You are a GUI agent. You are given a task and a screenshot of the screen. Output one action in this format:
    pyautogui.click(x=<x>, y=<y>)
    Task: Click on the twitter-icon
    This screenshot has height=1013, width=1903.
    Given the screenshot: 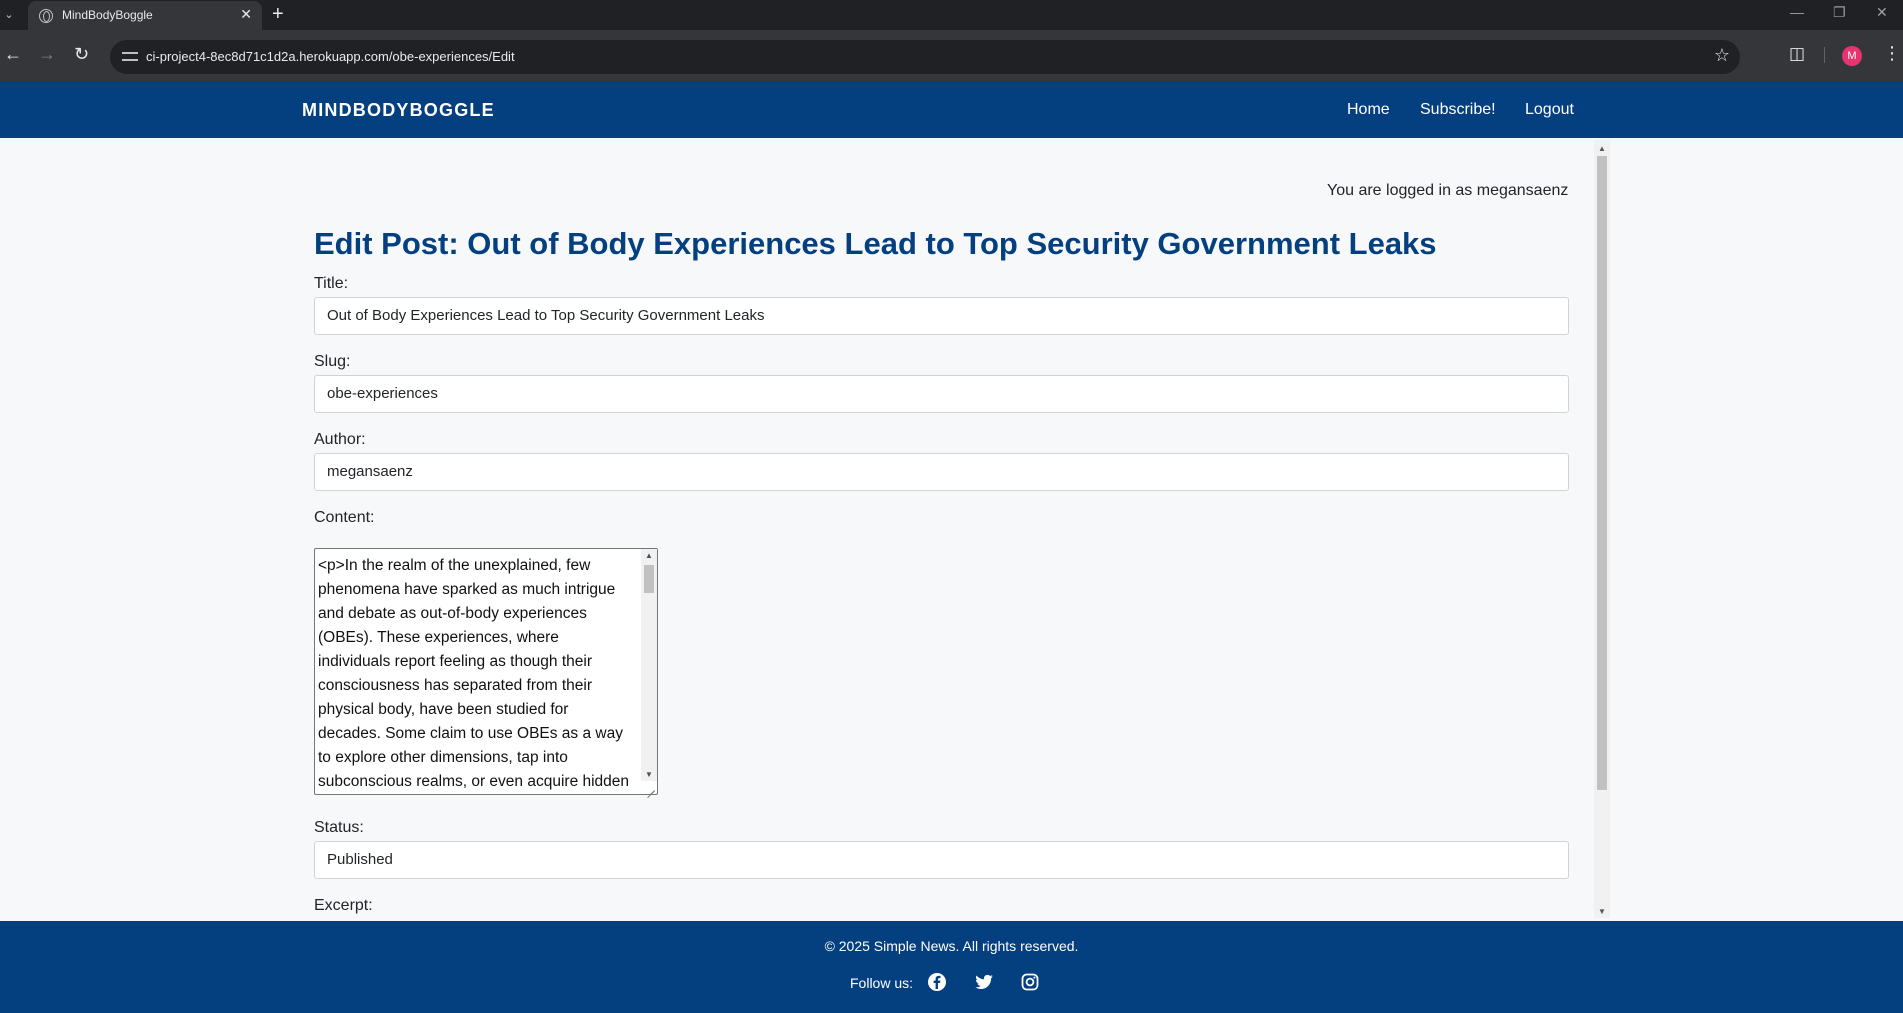 What is the action you would take?
    pyautogui.click(x=984, y=982)
    